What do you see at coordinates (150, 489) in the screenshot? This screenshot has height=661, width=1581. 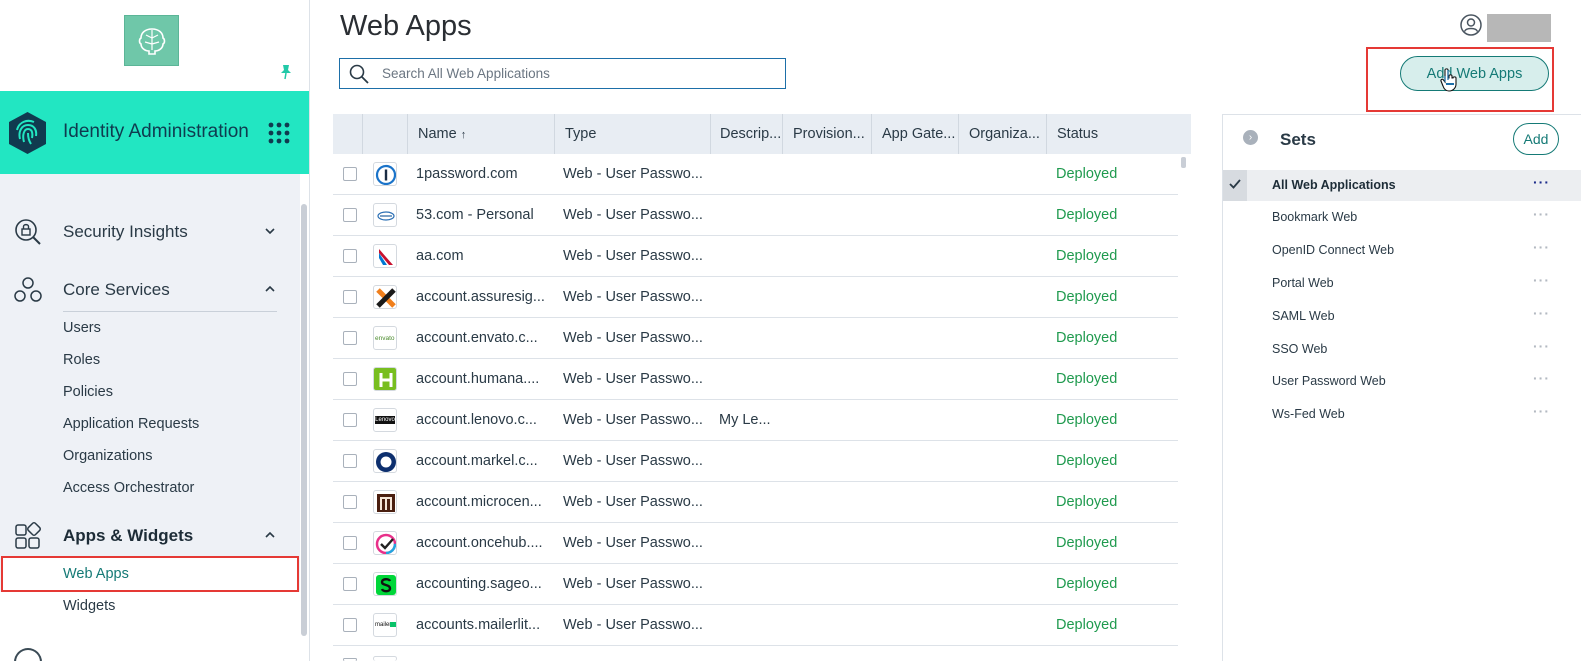 I see `nav-item-access-orchestrator: Access Orchestrator` at bounding box center [150, 489].